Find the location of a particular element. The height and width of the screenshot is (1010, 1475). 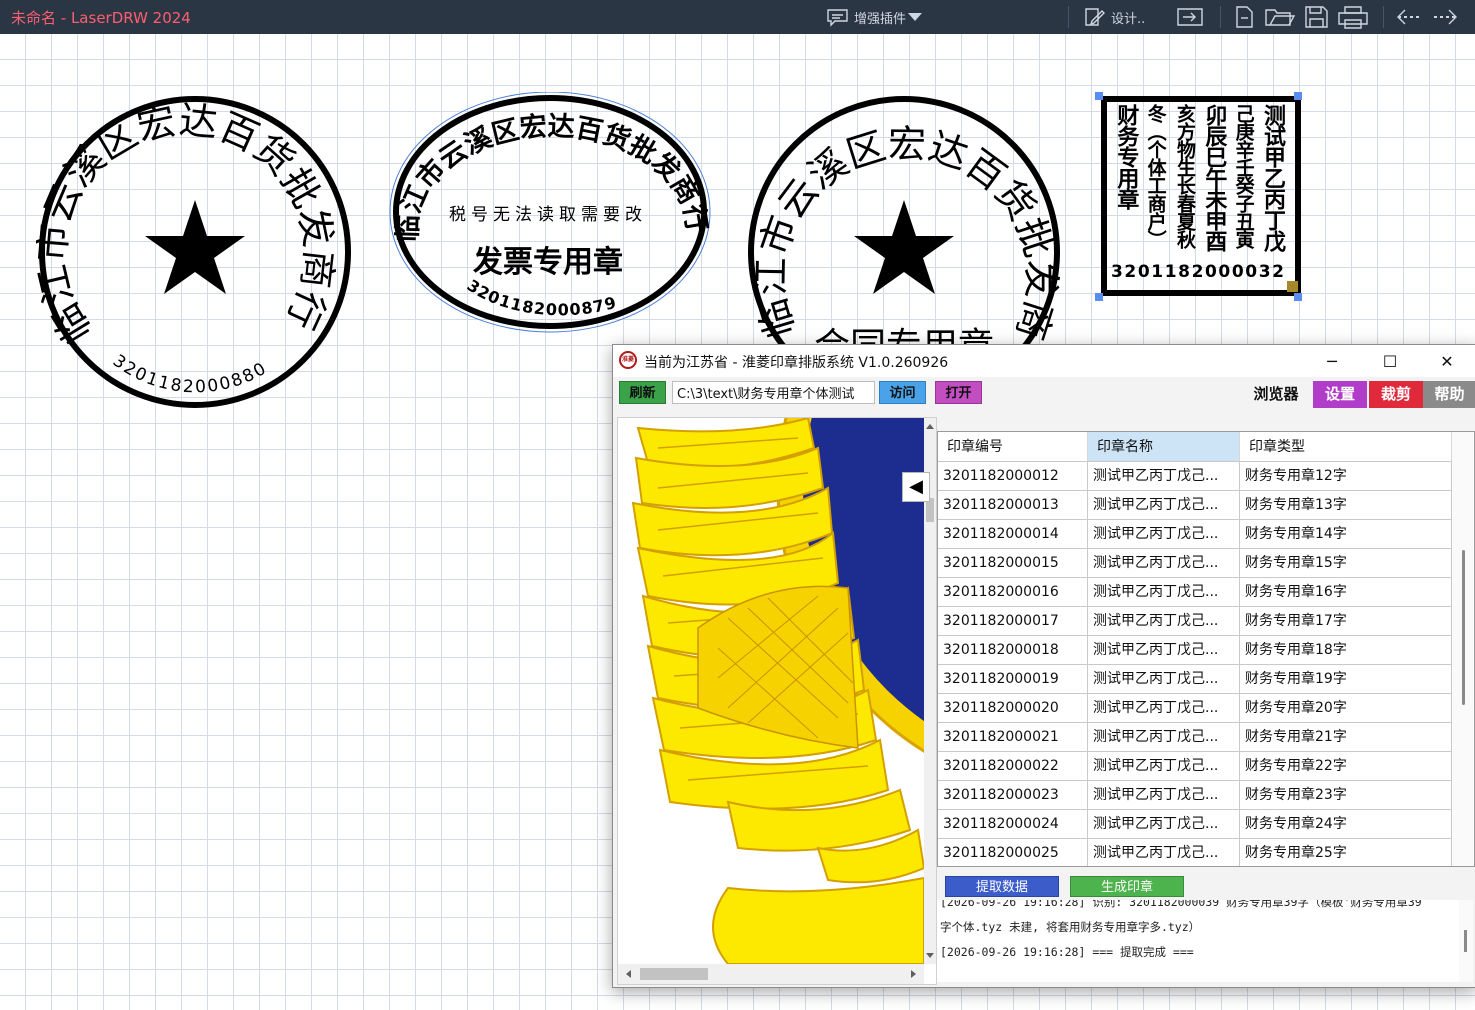

refresh-button: 刷新 is located at coordinates (642, 392).